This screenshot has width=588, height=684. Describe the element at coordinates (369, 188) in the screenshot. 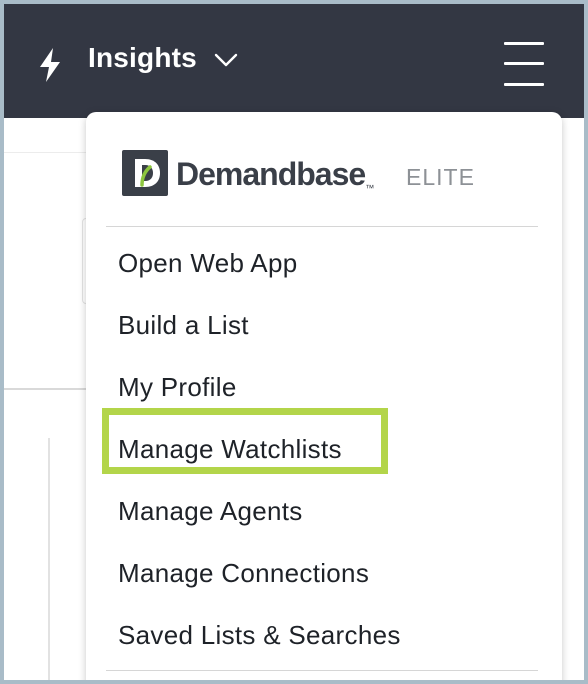

I see `trademark-symbol: ™` at that location.